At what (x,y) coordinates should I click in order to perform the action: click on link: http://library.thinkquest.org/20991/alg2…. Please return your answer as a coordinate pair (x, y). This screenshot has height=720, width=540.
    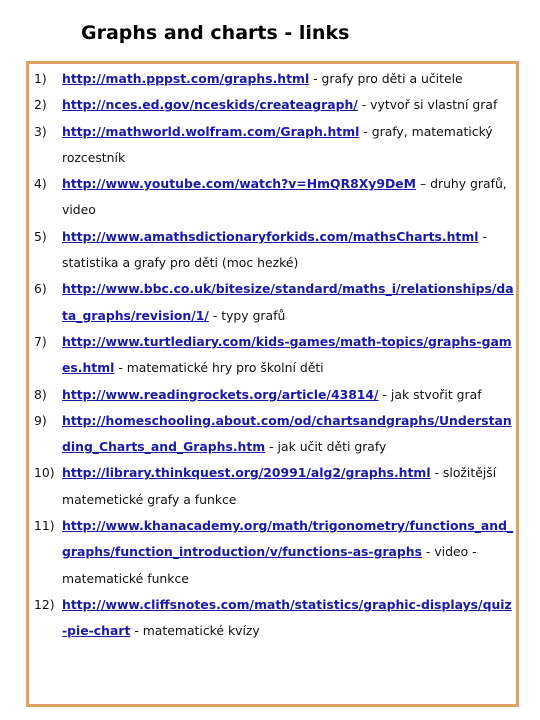
    Looking at the image, I should click on (246, 472).